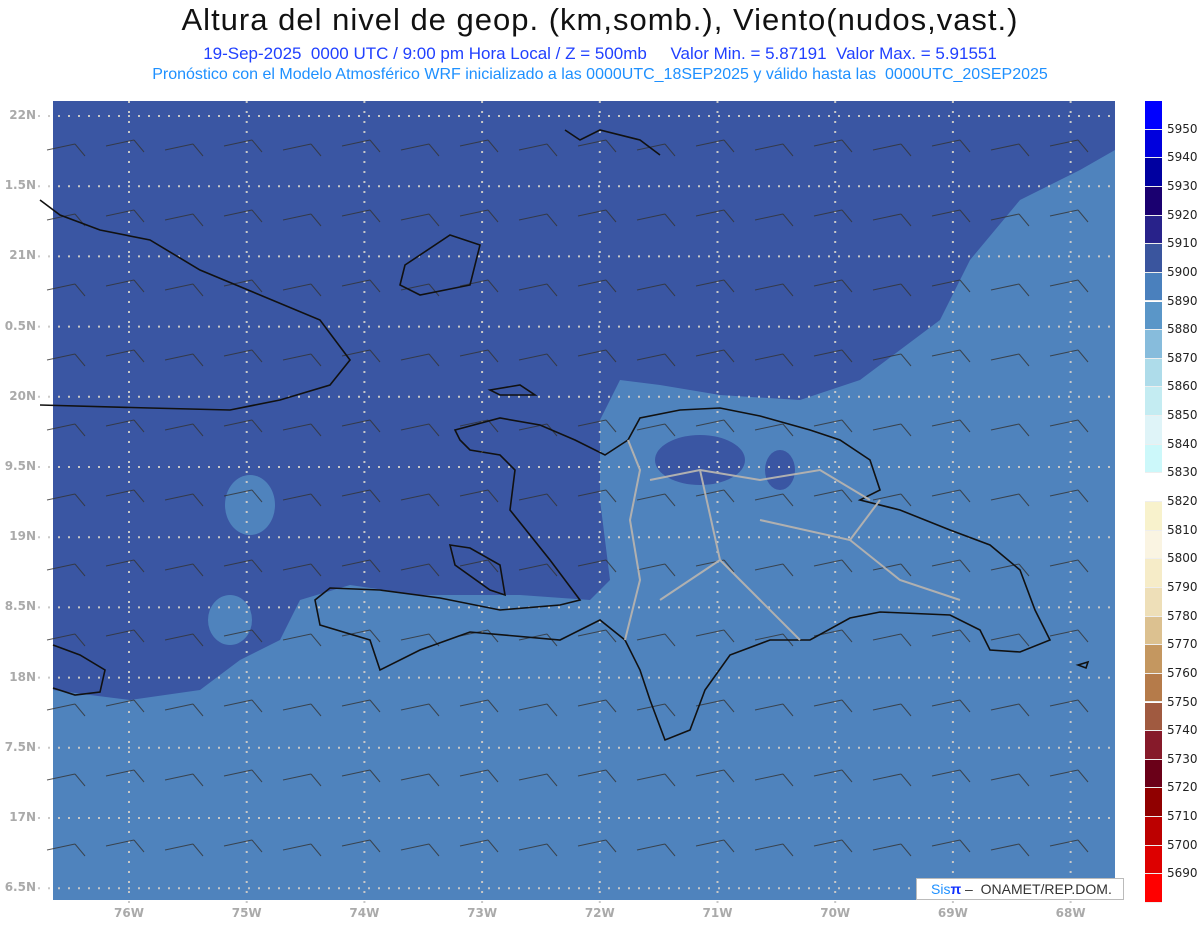 Image resolution: width=1200 pixels, height=927 pixels. I want to click on sispi-logo: Sisπ – ONAMET/REP.DOM., so click(1020, 889).